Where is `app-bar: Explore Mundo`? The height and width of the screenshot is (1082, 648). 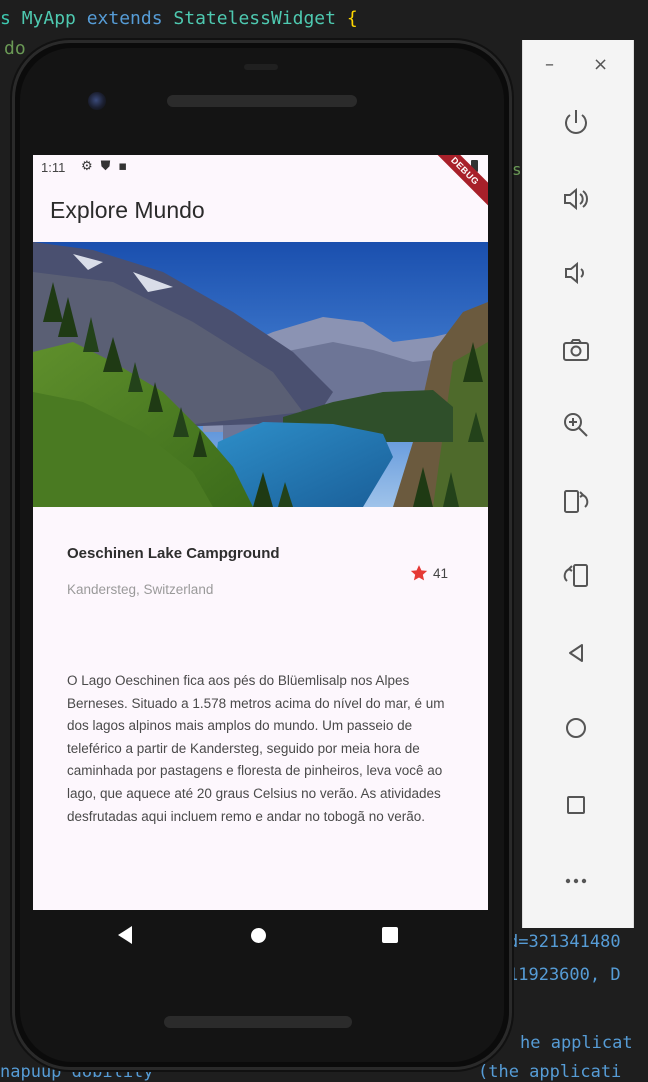
app-bar: Explore Mundo is located at coordinates (260, 211).